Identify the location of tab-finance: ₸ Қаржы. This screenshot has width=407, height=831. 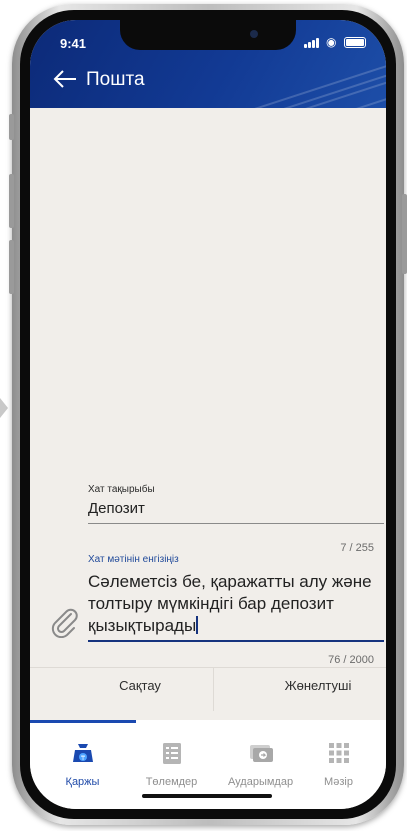
(82, 764).